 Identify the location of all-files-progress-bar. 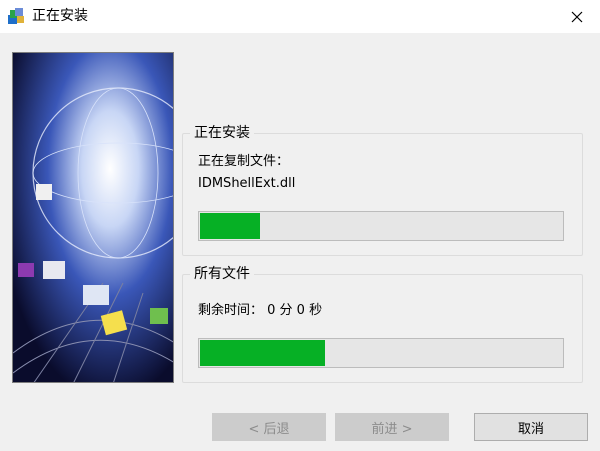
(381, 353).